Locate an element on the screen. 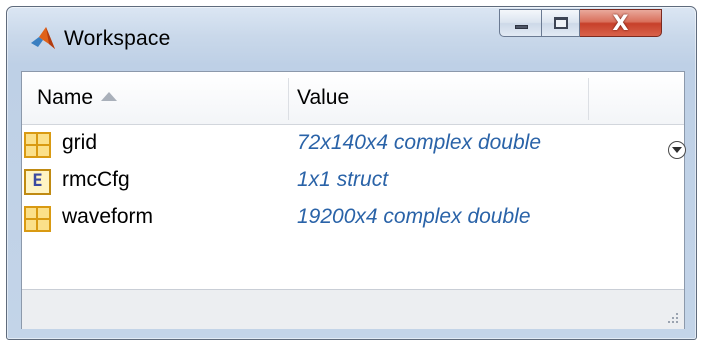 Image resolution: width=705 pixels, height=348 pixels. variable-value: 72x140x4 complex double is located at coordinates (419, 142).